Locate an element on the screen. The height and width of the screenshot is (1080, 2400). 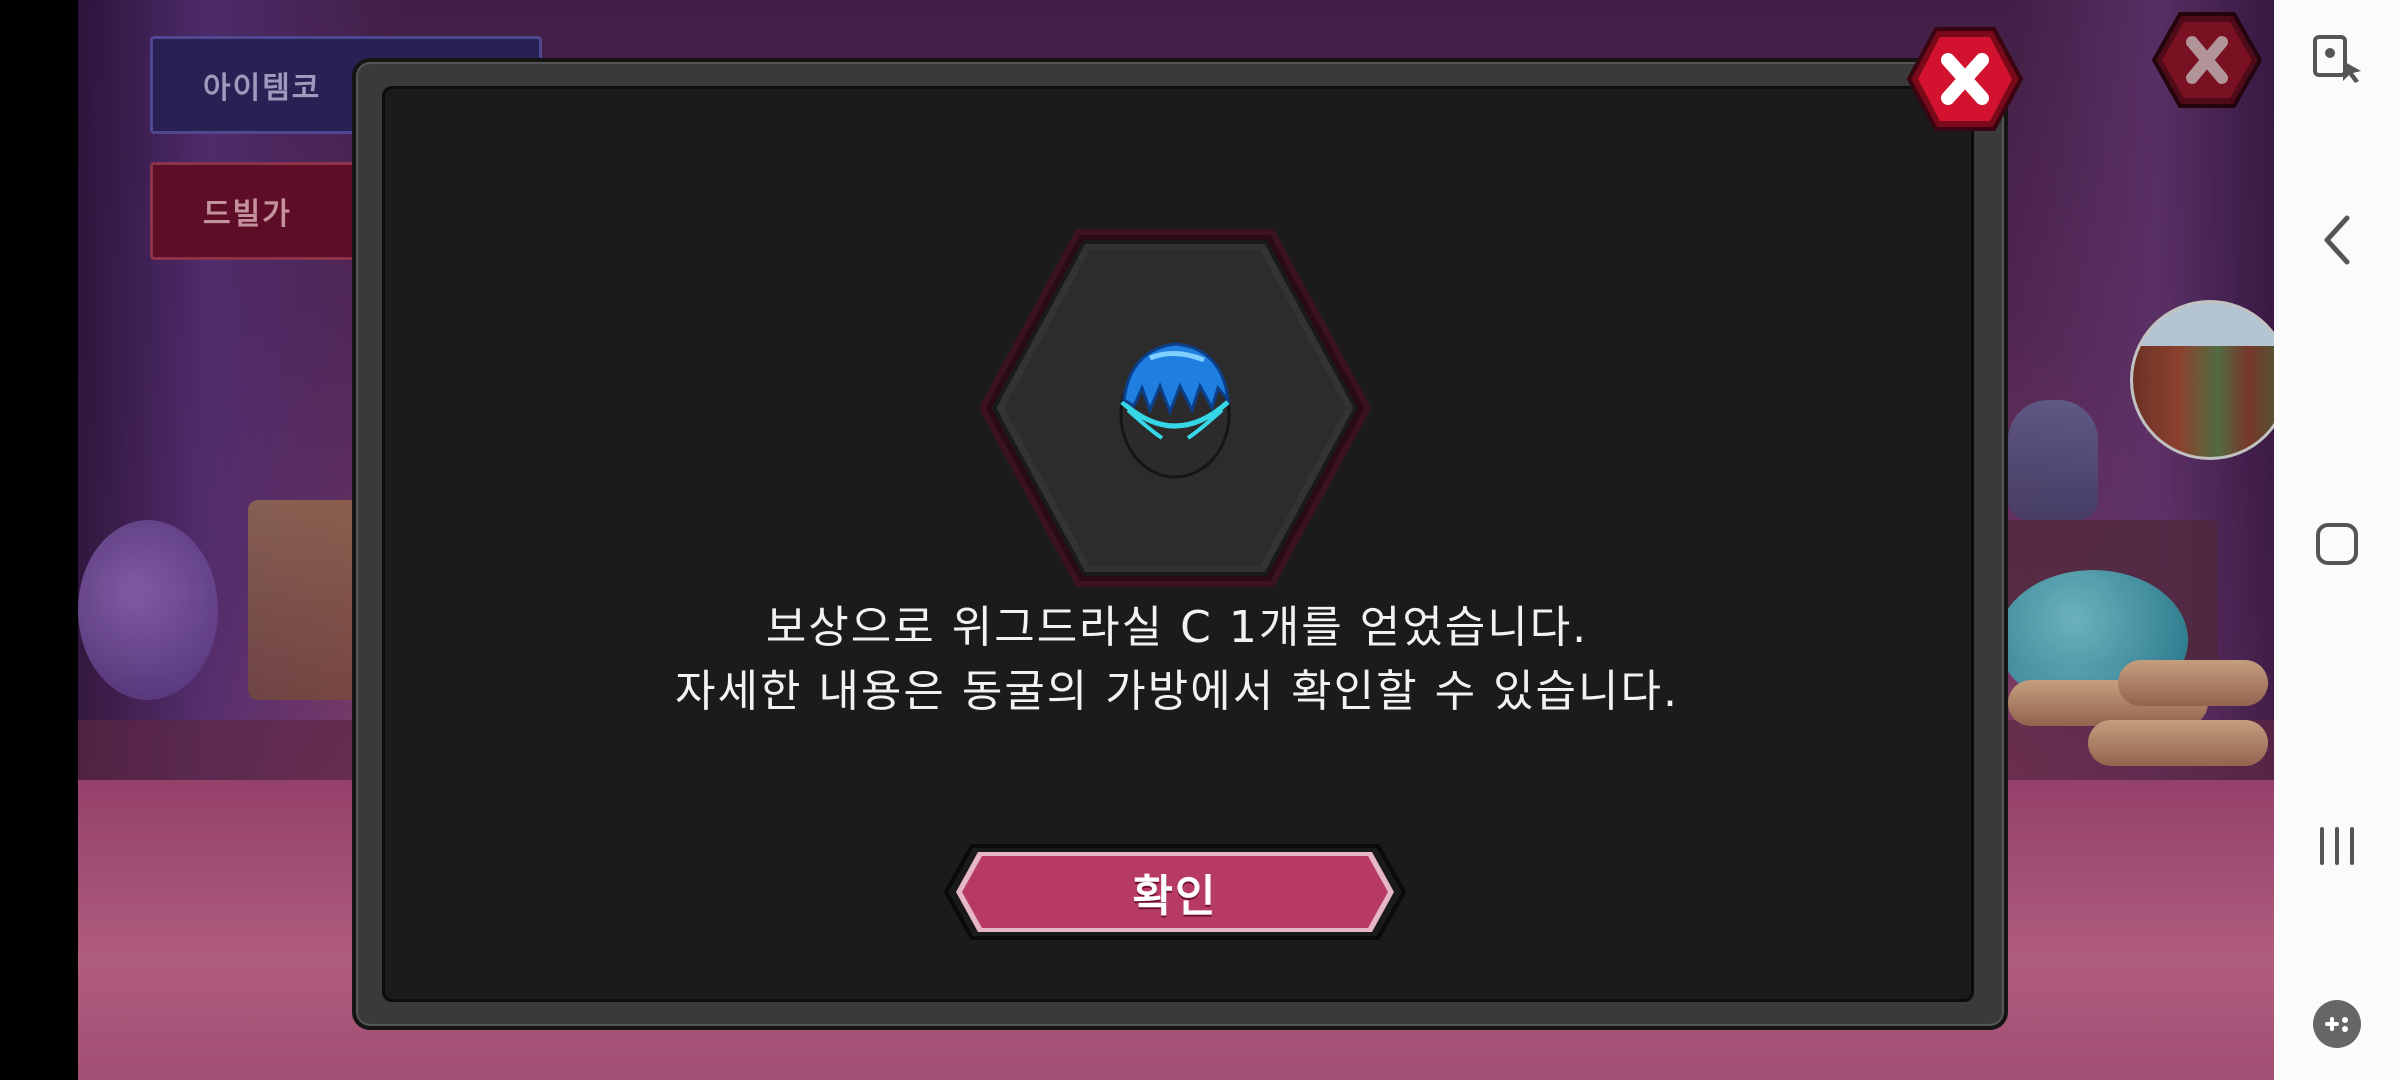
confirm-label: 확인 is located at coordinates (1175, 896).